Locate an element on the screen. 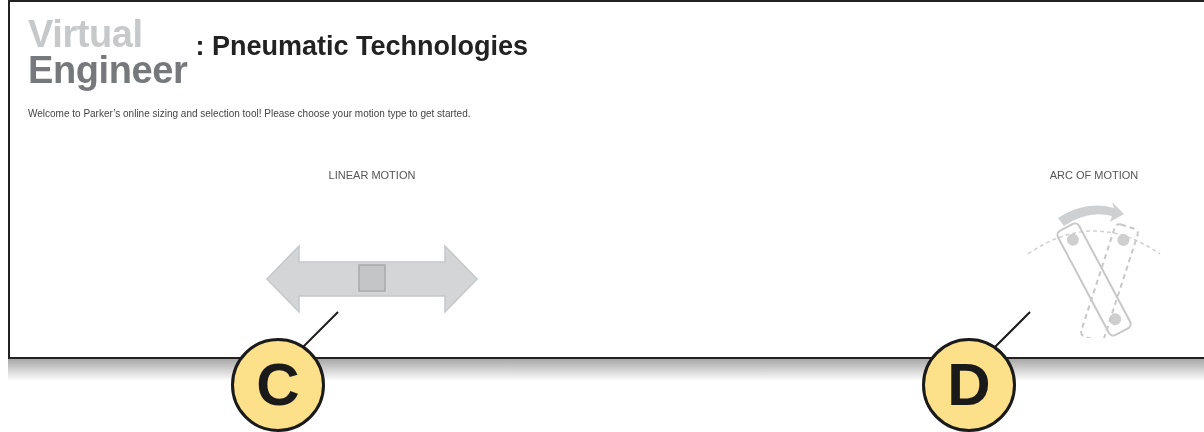 This screenshot has height=432, width=1204. motion-type-label: ARC OF MOTION is located at coordinates (1094, 175).